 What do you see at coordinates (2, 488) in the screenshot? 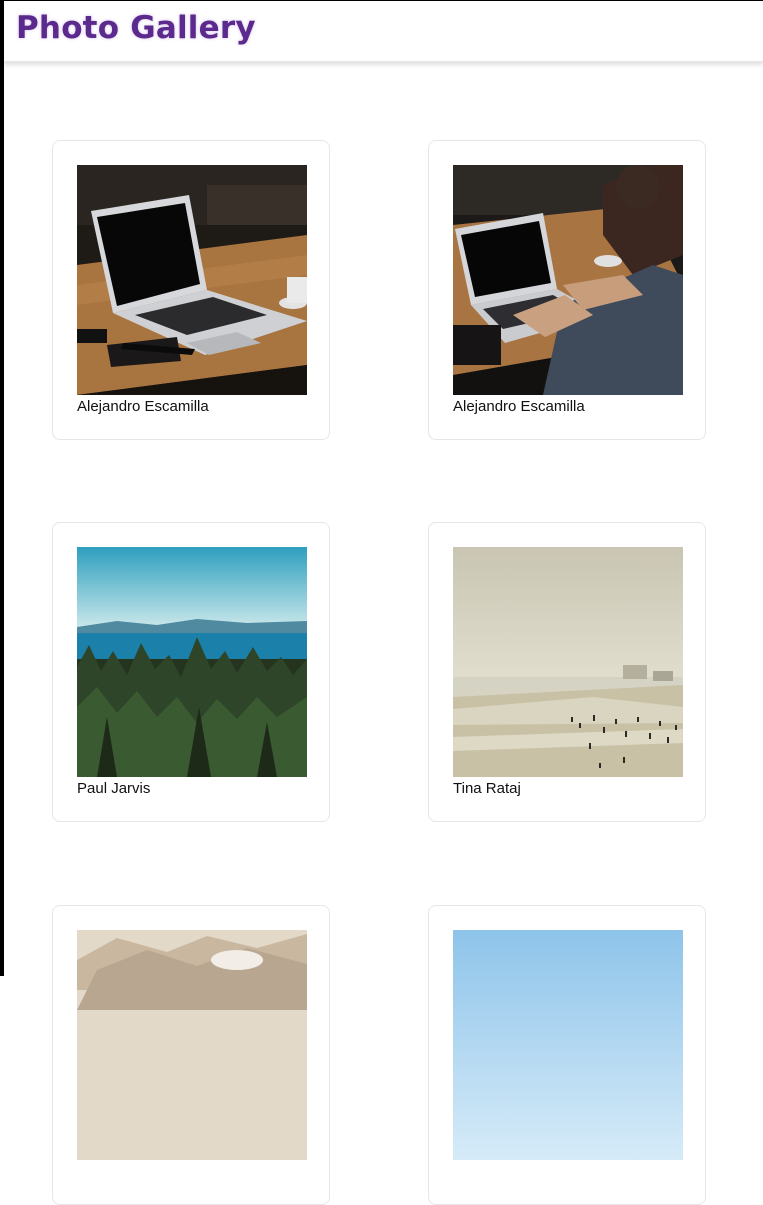
I see `window-left-edge` at bounding box center [2, 488].